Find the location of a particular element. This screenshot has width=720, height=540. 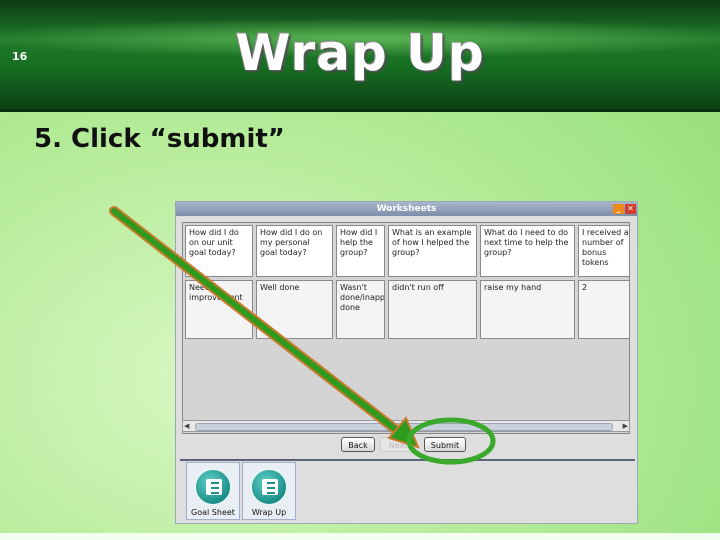

slide-title: Wrap Up is located at coordinates (360, 53).